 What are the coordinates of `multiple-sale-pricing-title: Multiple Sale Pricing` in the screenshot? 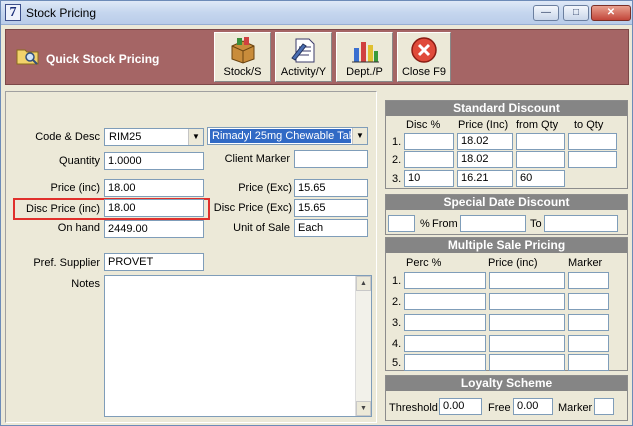 It's located at (506, 245).